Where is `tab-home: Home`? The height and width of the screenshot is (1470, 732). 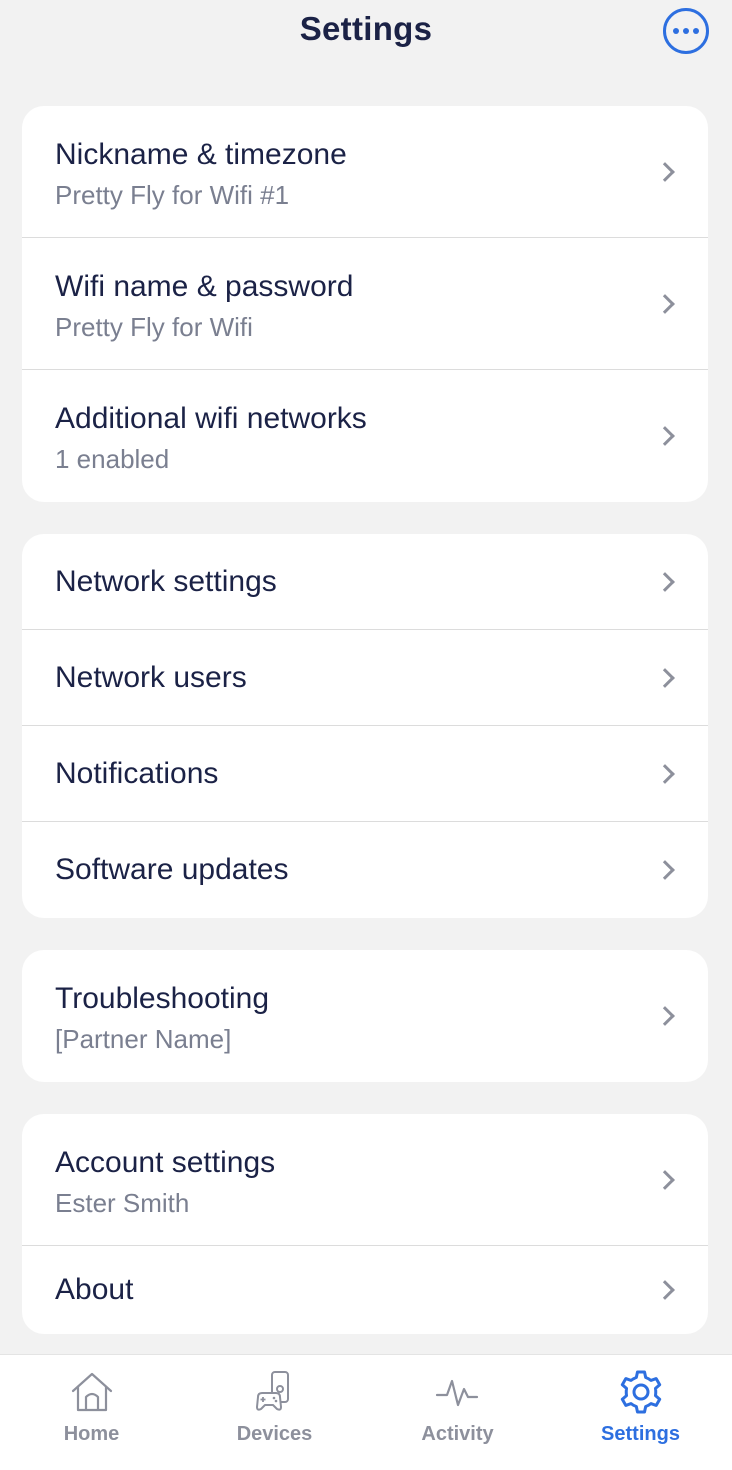 tab-home: Home is located at coordinates (91, 1412).